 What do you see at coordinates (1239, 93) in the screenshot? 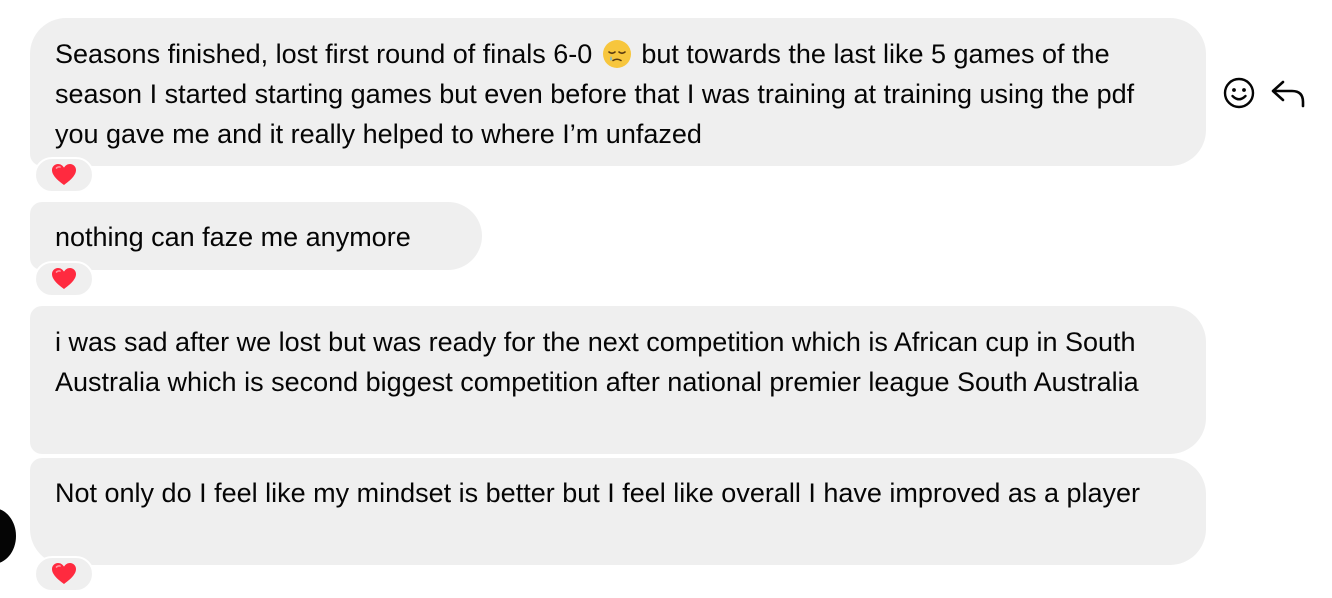
I see `smiley-face-icon` at bounding box center [1239, 93].